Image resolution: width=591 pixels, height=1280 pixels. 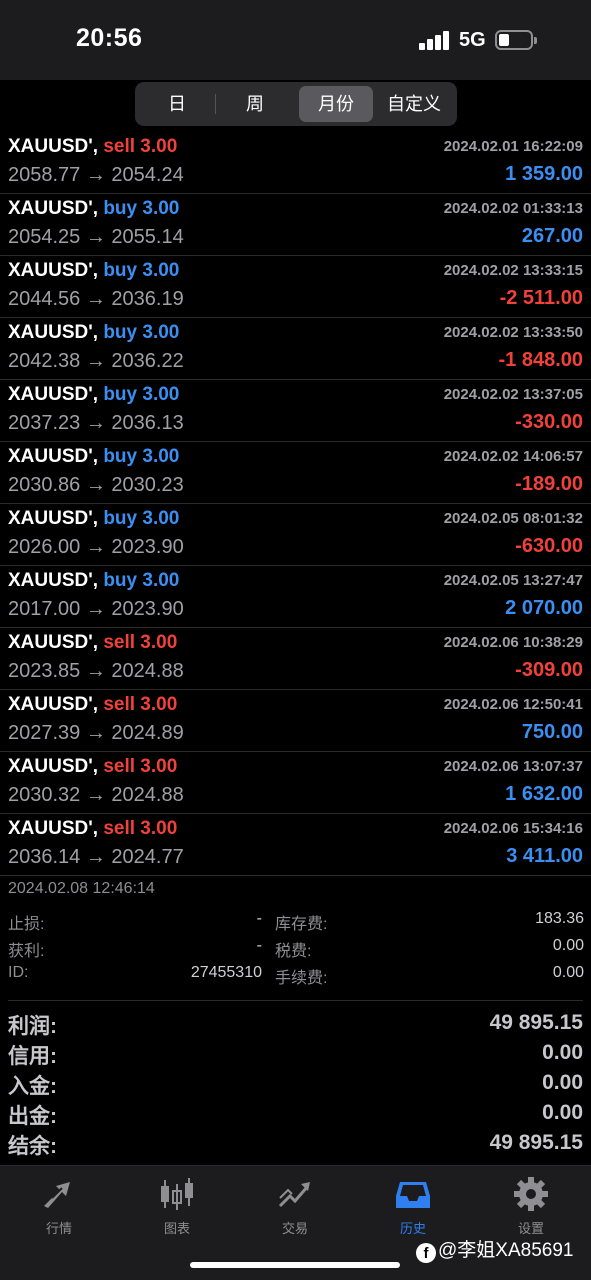 I want to click on open-price: 2026.00, so click(x=44, y=547).